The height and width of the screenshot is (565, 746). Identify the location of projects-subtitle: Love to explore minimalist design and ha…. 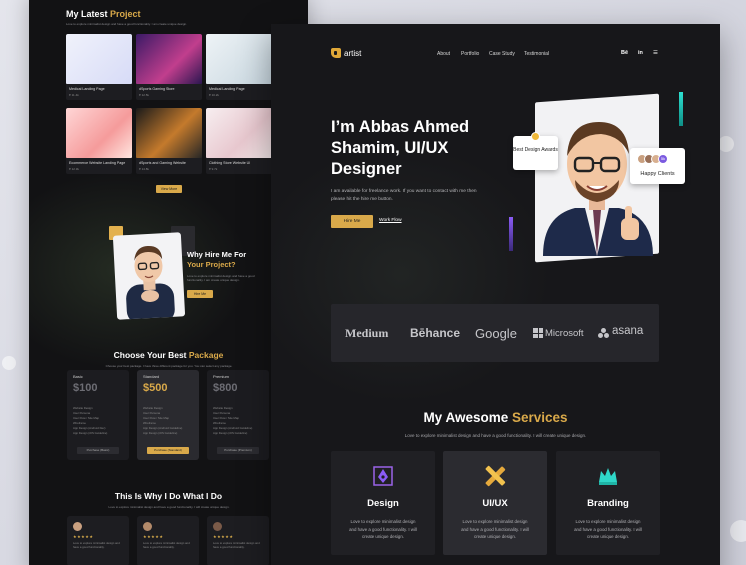
(127, 24).